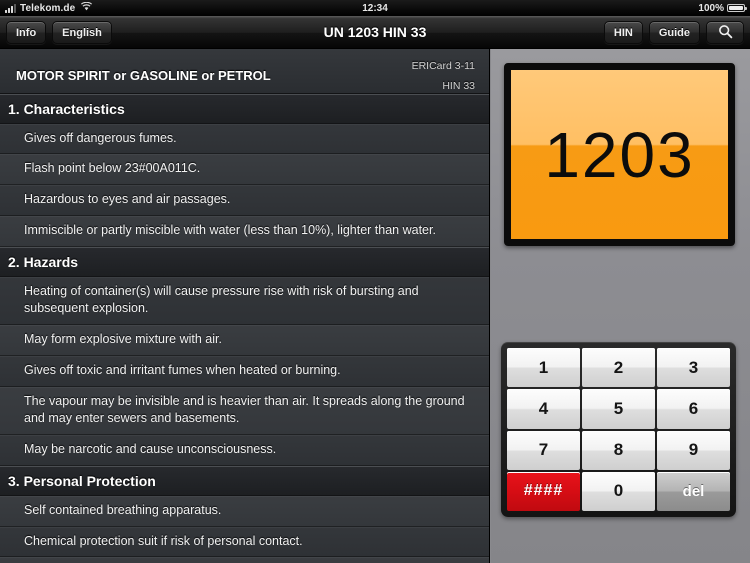 This screenshot has width=750, height=563. Describe the element at coordinates (693, 368) in the screenshot. I see `keypad-key-3: 3` at that location.